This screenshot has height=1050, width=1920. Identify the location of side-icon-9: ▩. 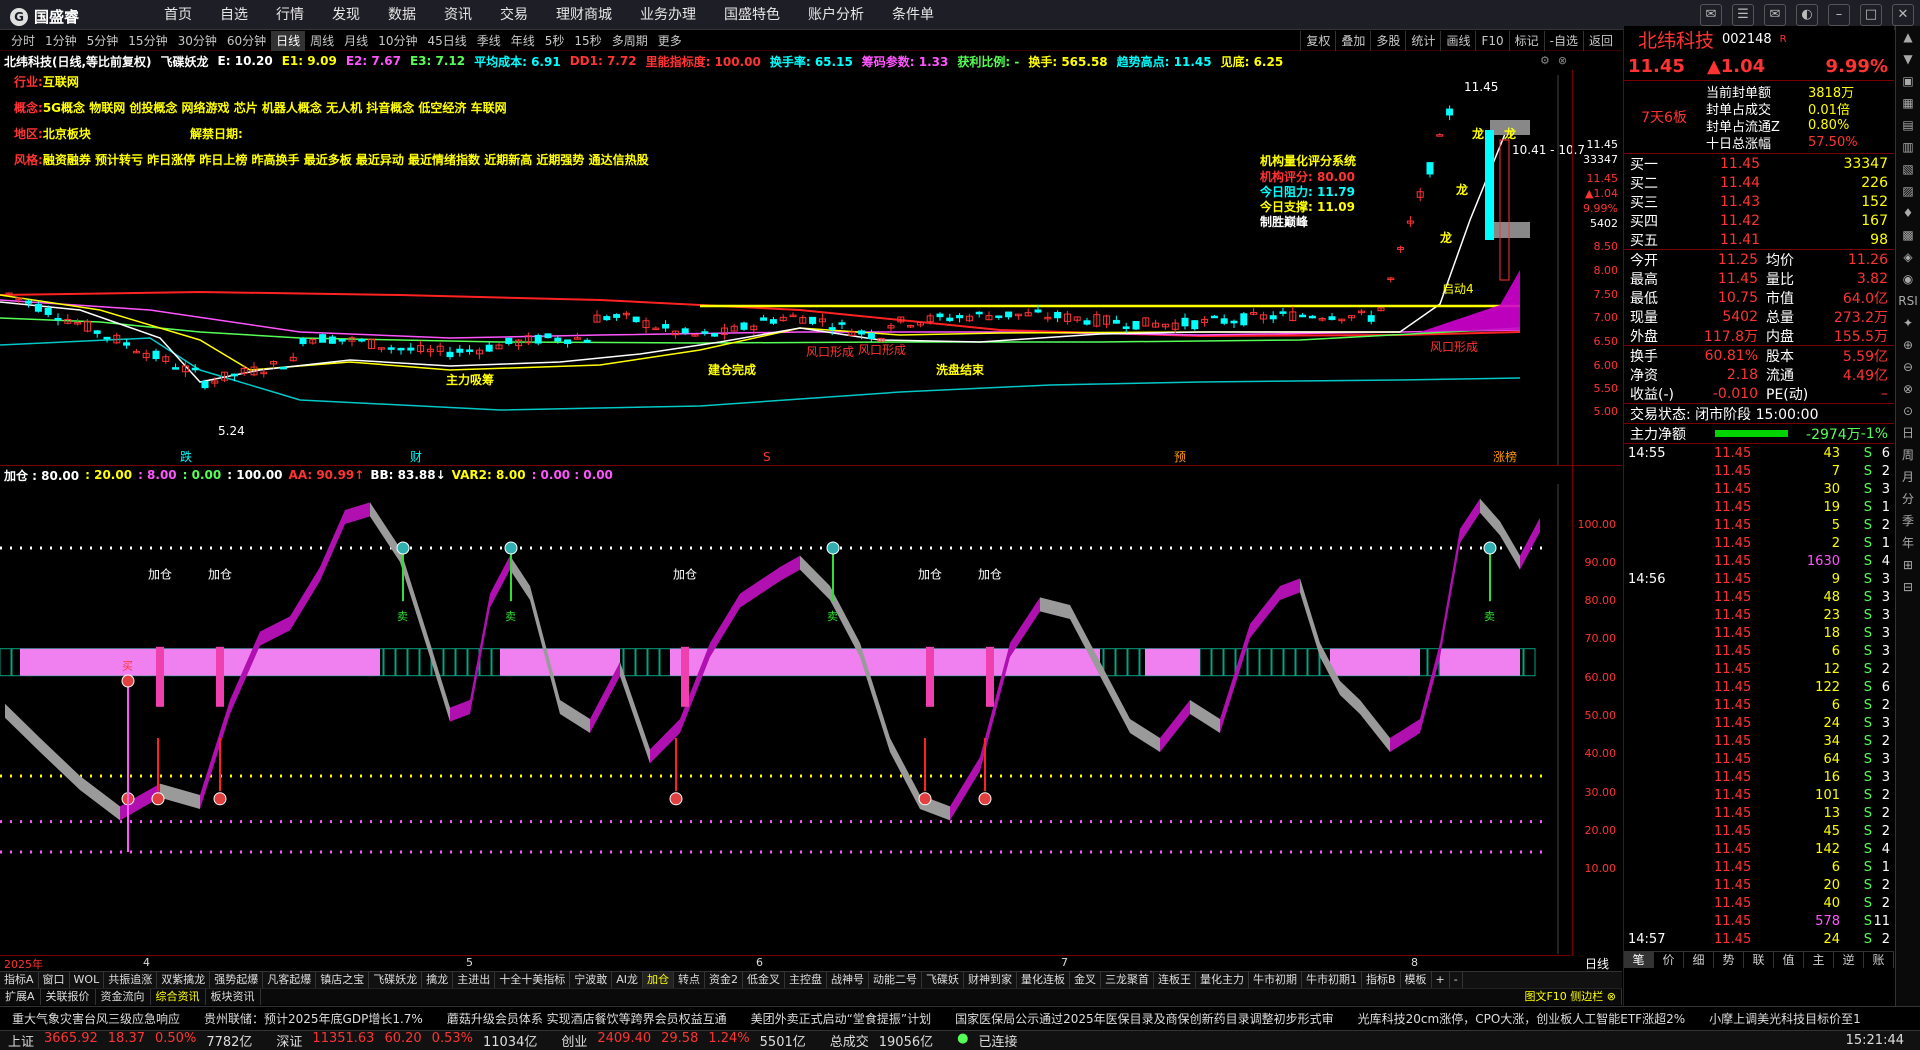
(1908, 235).